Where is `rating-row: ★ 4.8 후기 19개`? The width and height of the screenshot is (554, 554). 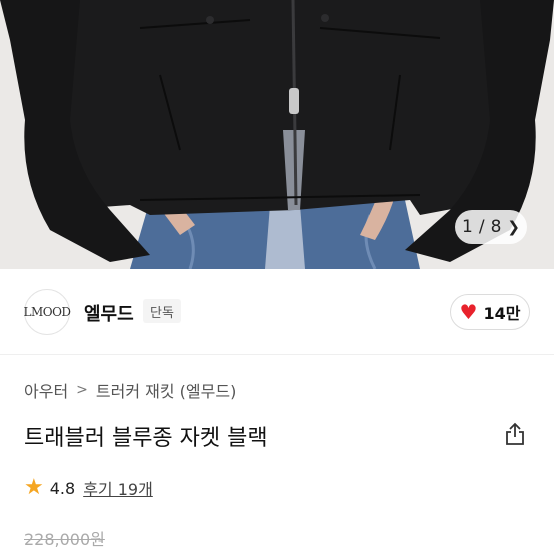 rating-row: ★ 4.8 후기 19개 is located at coordinates (88, 488).